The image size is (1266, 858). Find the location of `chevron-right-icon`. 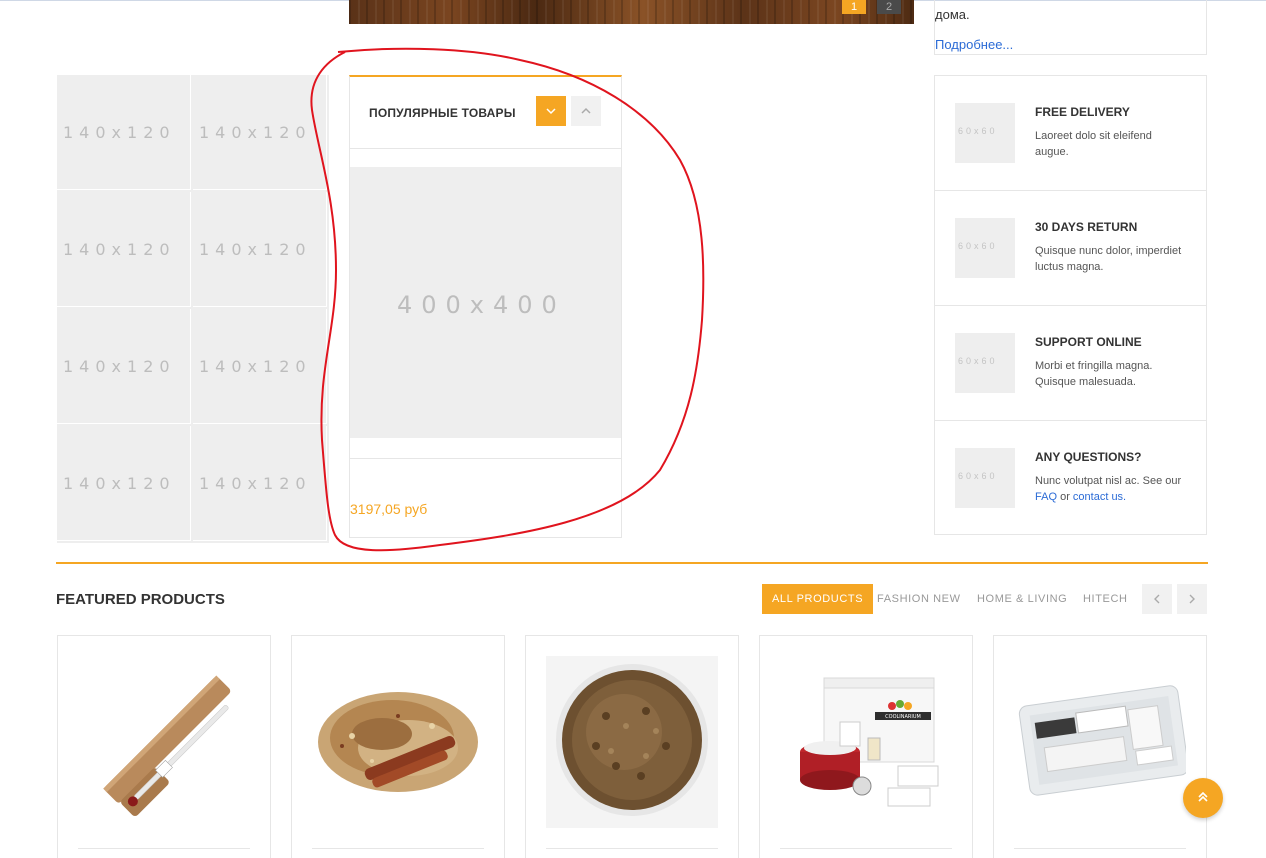

chevron-right-icon is located at coordinates (1192, 599).